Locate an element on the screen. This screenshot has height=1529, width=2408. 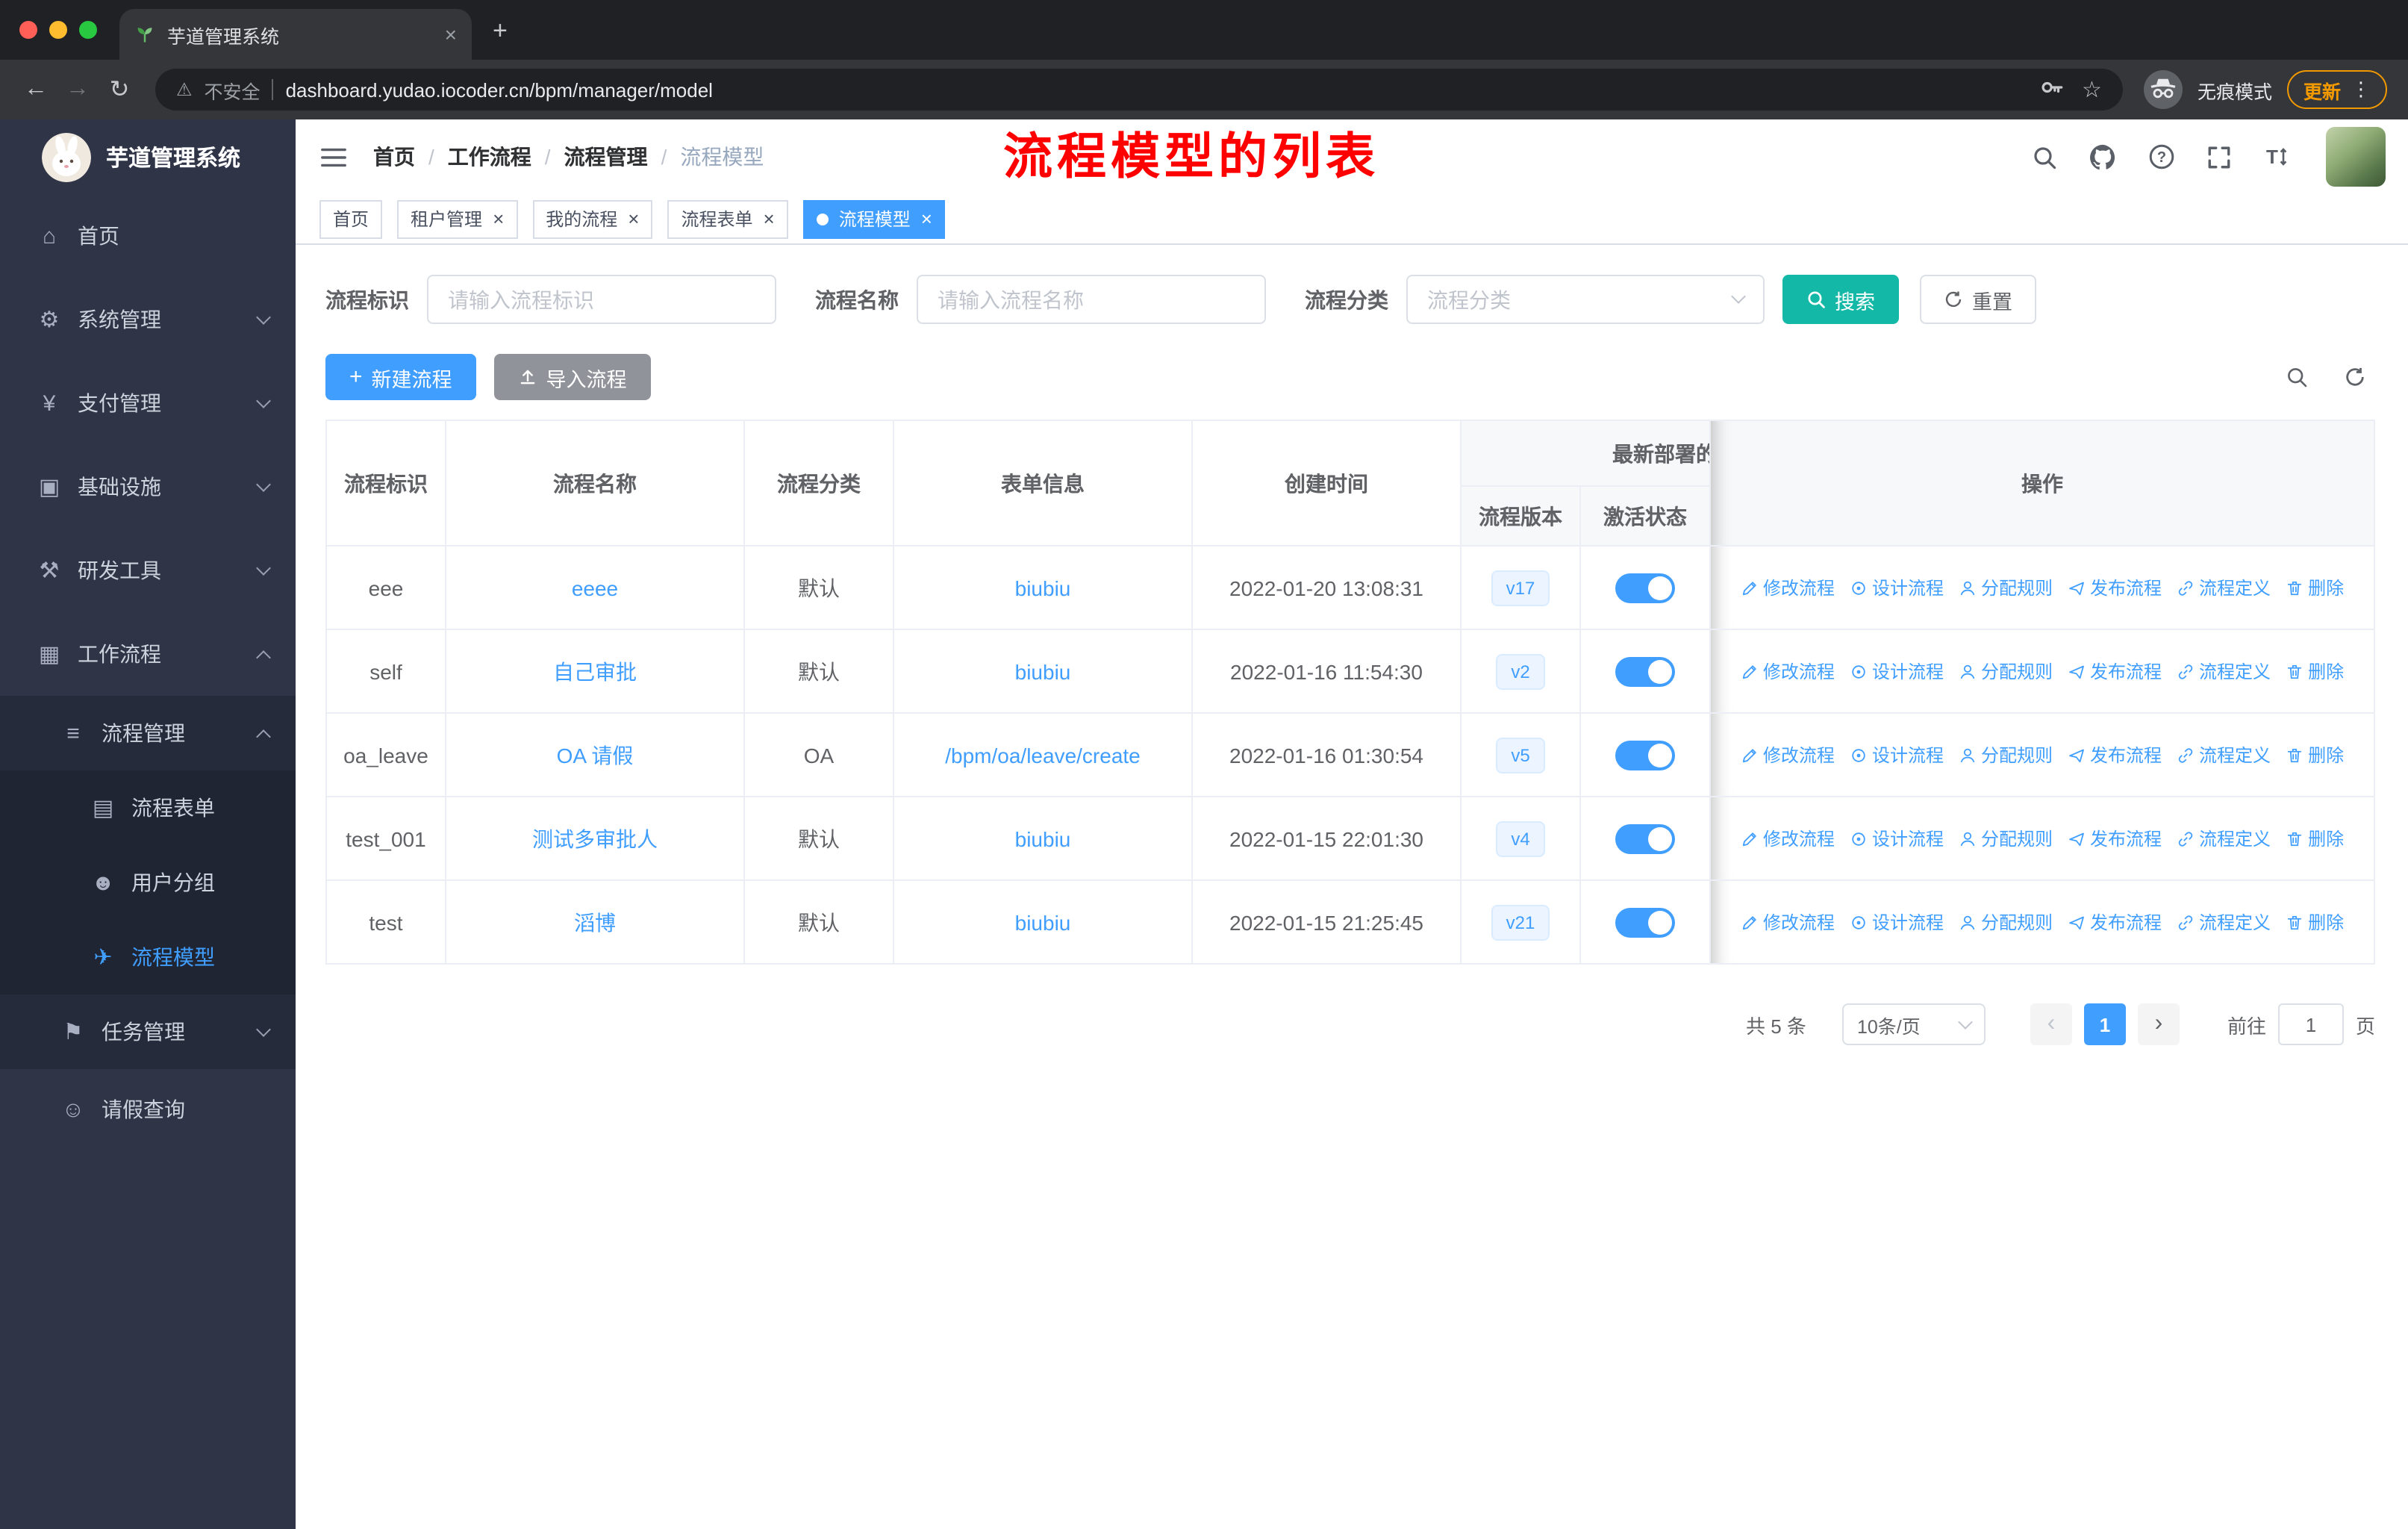
search-icon is located at coordinates (2044, 156).